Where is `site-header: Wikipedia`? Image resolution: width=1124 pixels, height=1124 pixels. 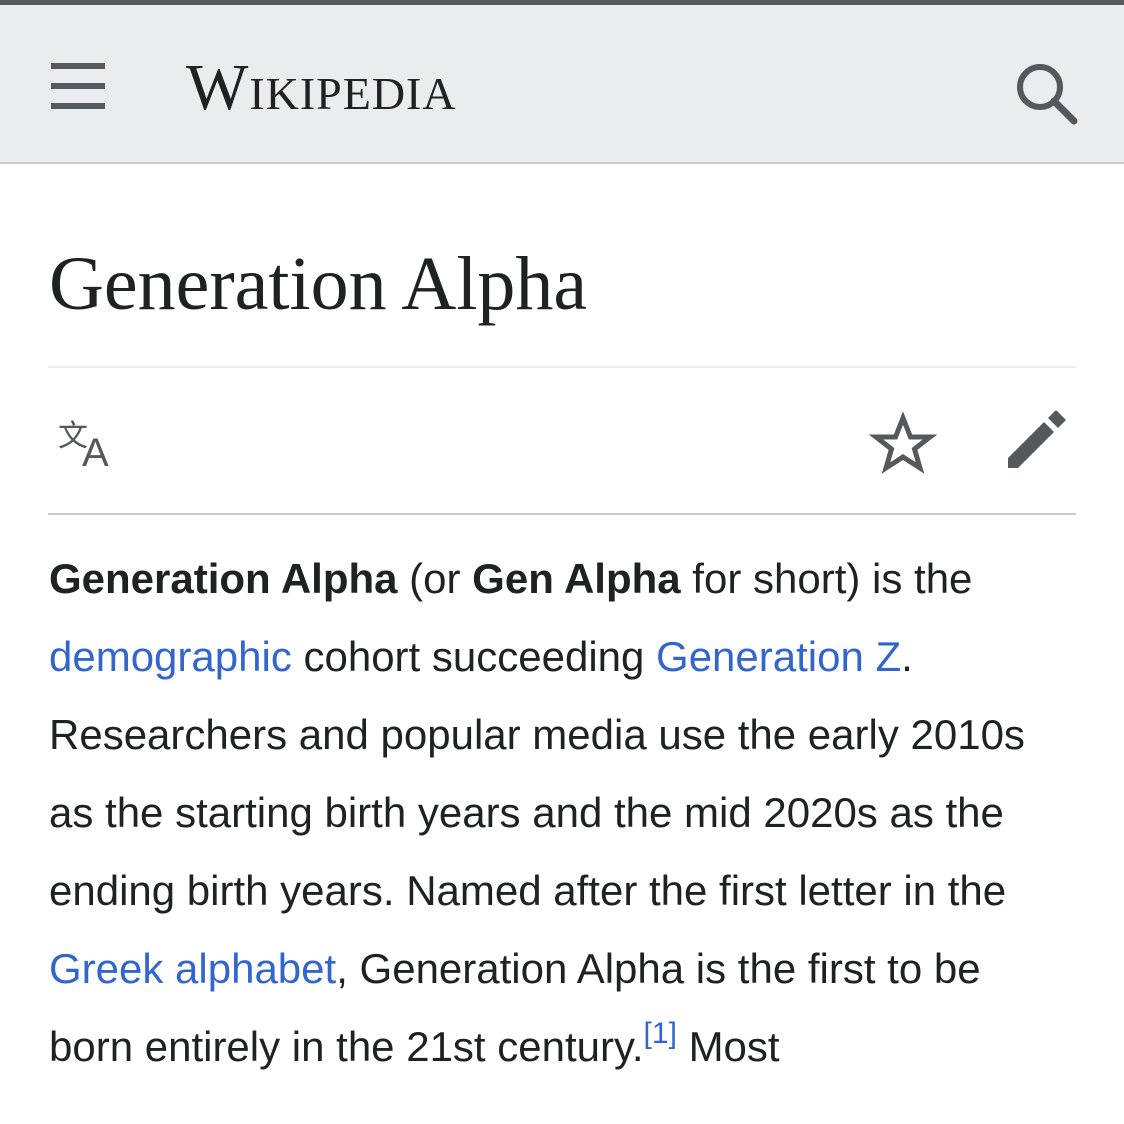
site-header: Wikipedia is located at coordinates (562, 84).